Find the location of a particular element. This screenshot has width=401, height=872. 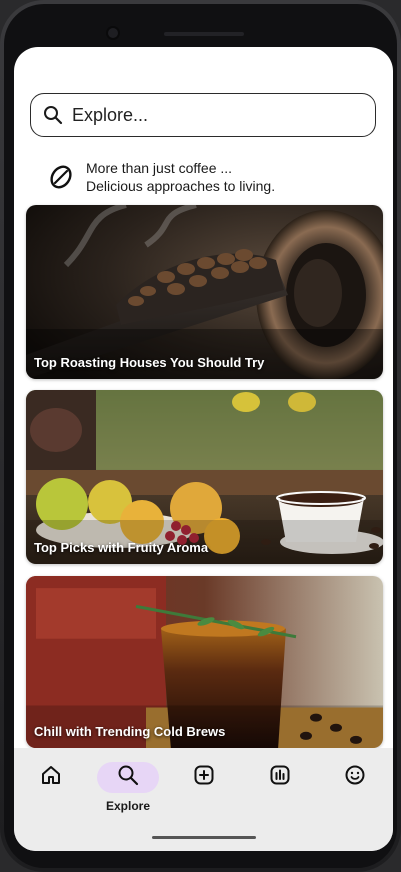

tagline-line-2: Delicious approaches to living. is located at coordinates (181, 186).